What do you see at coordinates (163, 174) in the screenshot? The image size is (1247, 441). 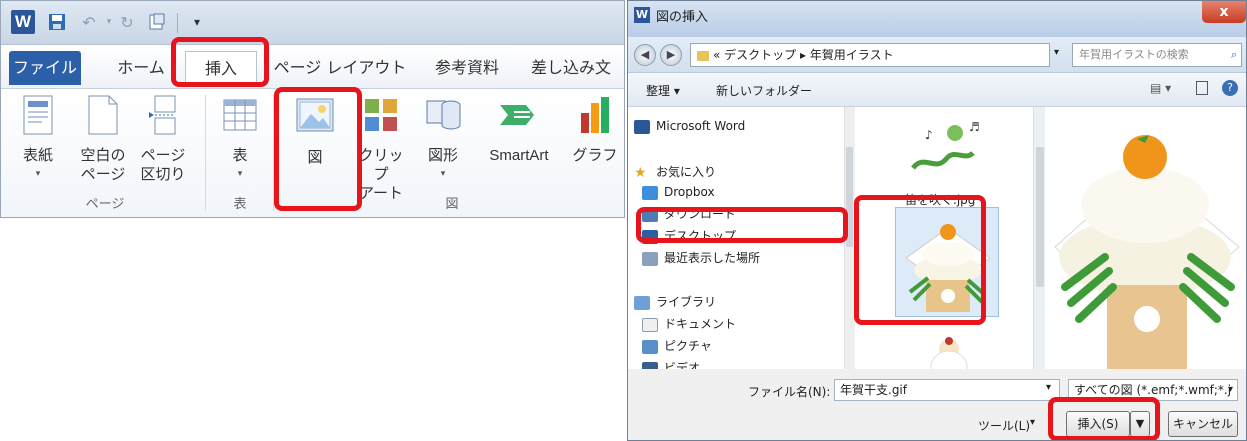 I see `page-break-label-2: 区切り` at bounding box center [163, 174].